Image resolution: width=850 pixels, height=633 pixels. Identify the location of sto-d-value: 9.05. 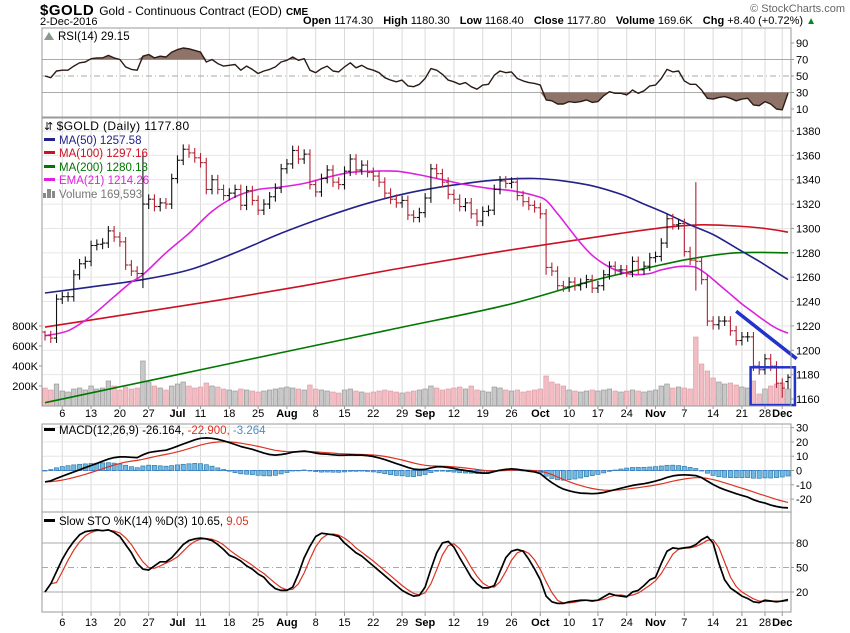
(237, 522).